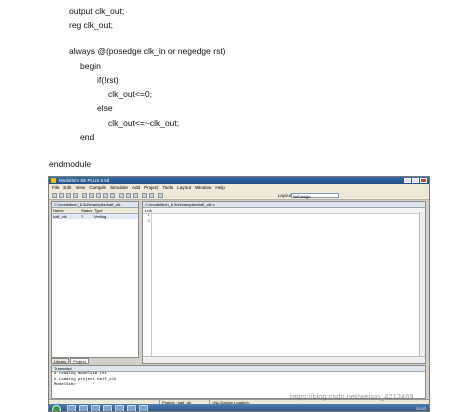 This screenshot has height=412, width=474. Describe the element at coordinates (144, 195) in the screenshot. I see `simulate-icon` at that location.